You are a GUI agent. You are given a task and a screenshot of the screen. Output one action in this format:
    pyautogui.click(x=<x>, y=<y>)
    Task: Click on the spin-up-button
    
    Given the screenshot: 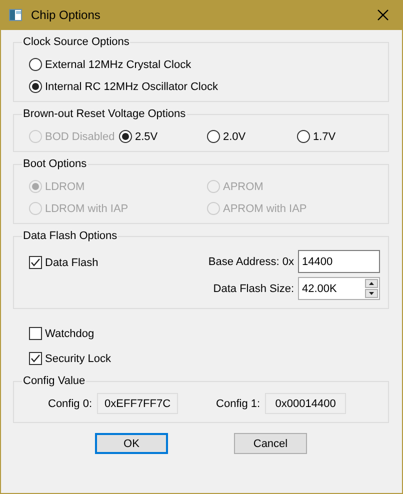 What is the action you would take?
    pyautogui.click(x=371, y=283)
    